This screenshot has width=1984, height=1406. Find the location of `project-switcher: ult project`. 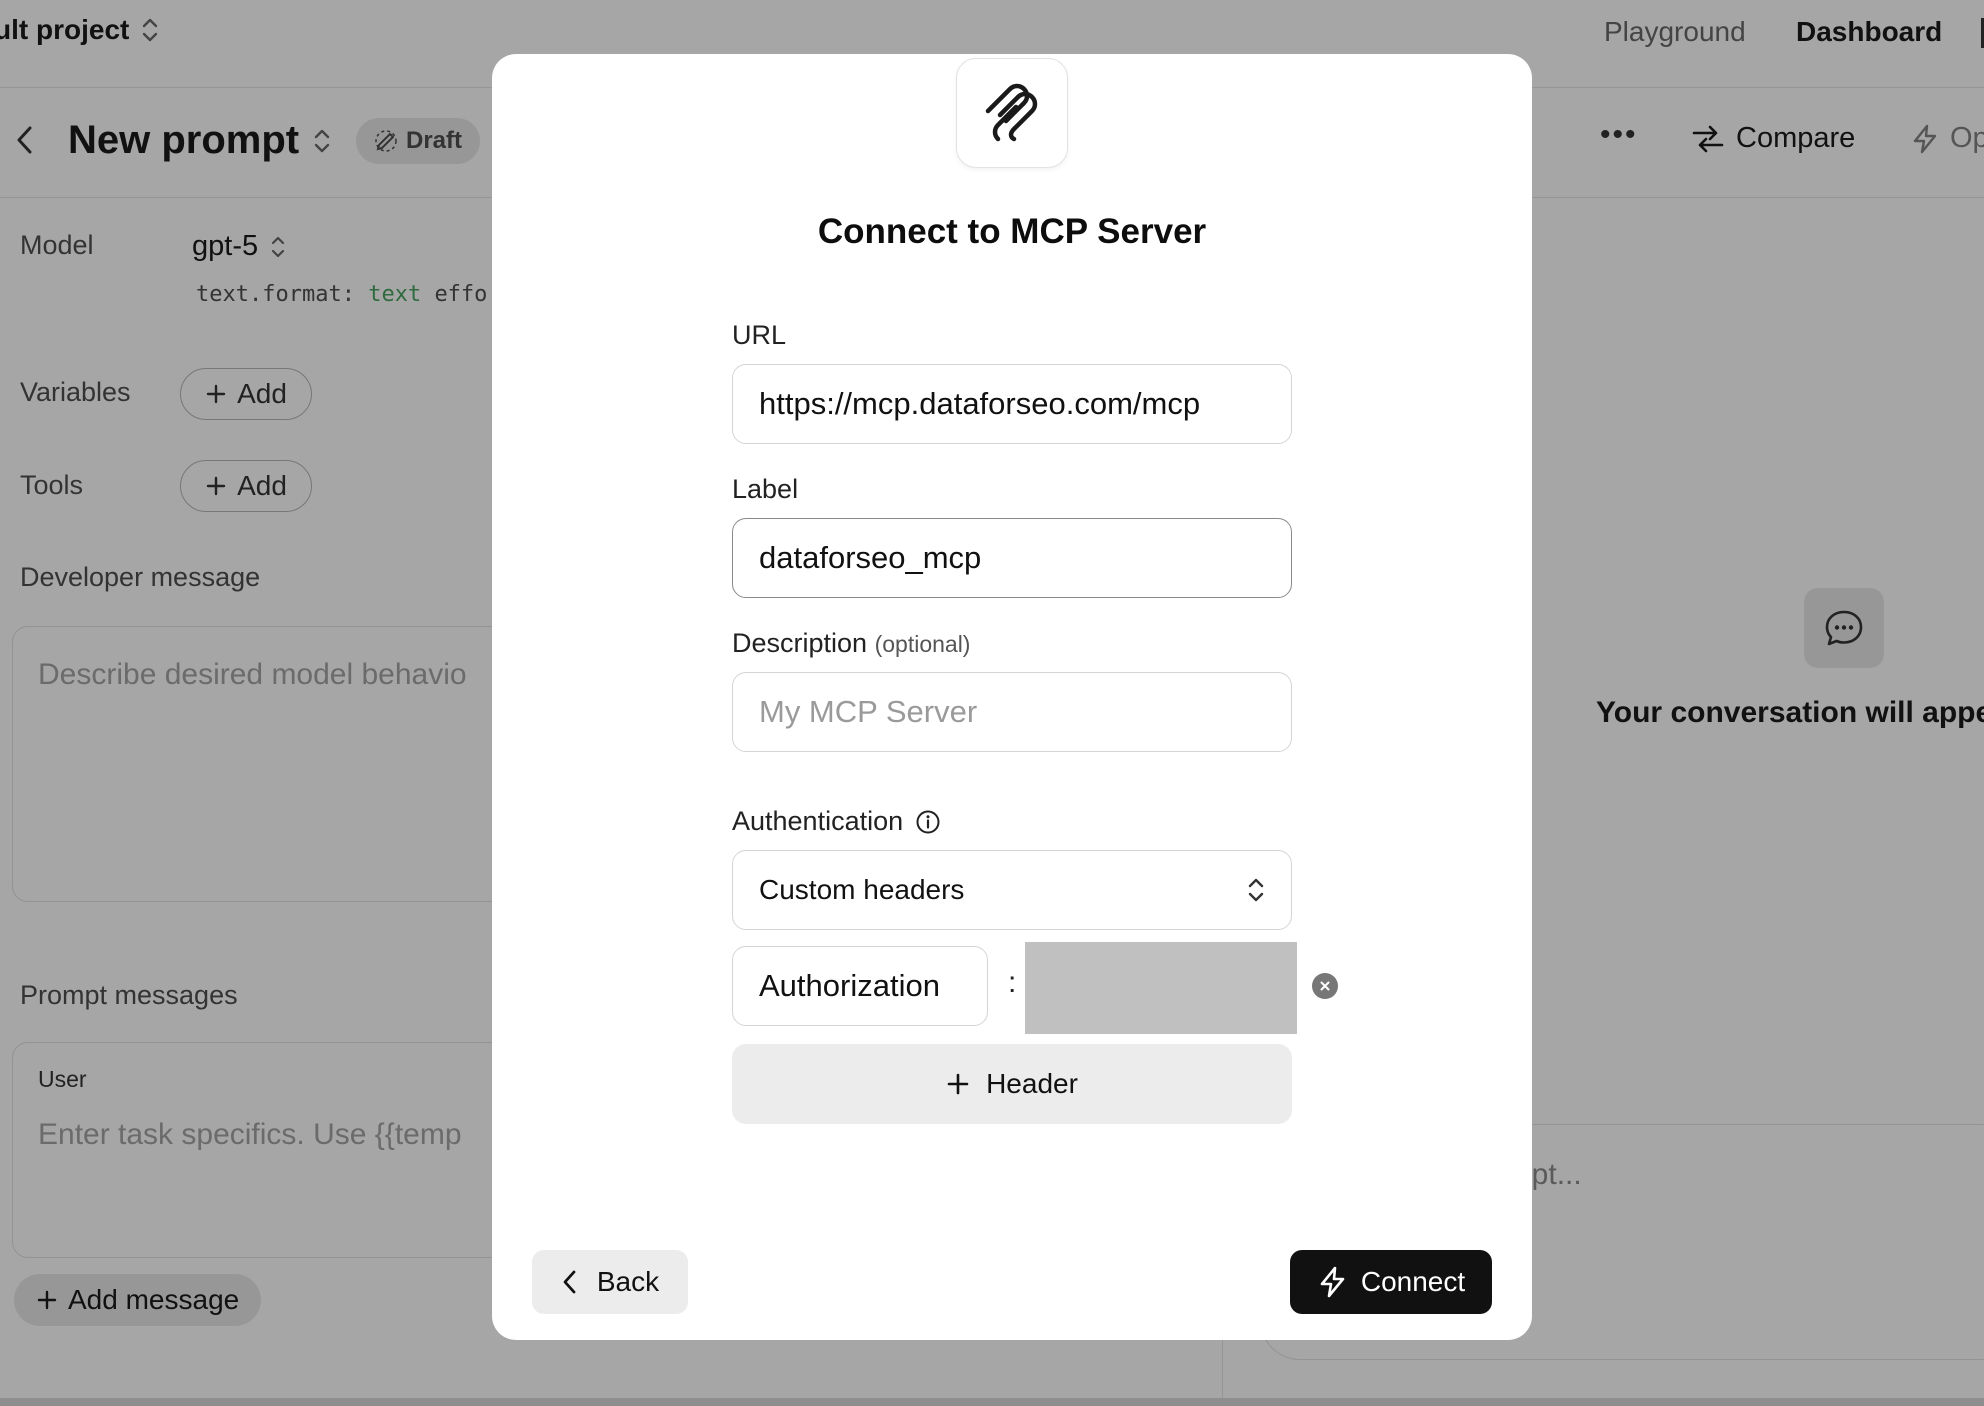

project-switcher: ult project is located at coordinates (79, 30).